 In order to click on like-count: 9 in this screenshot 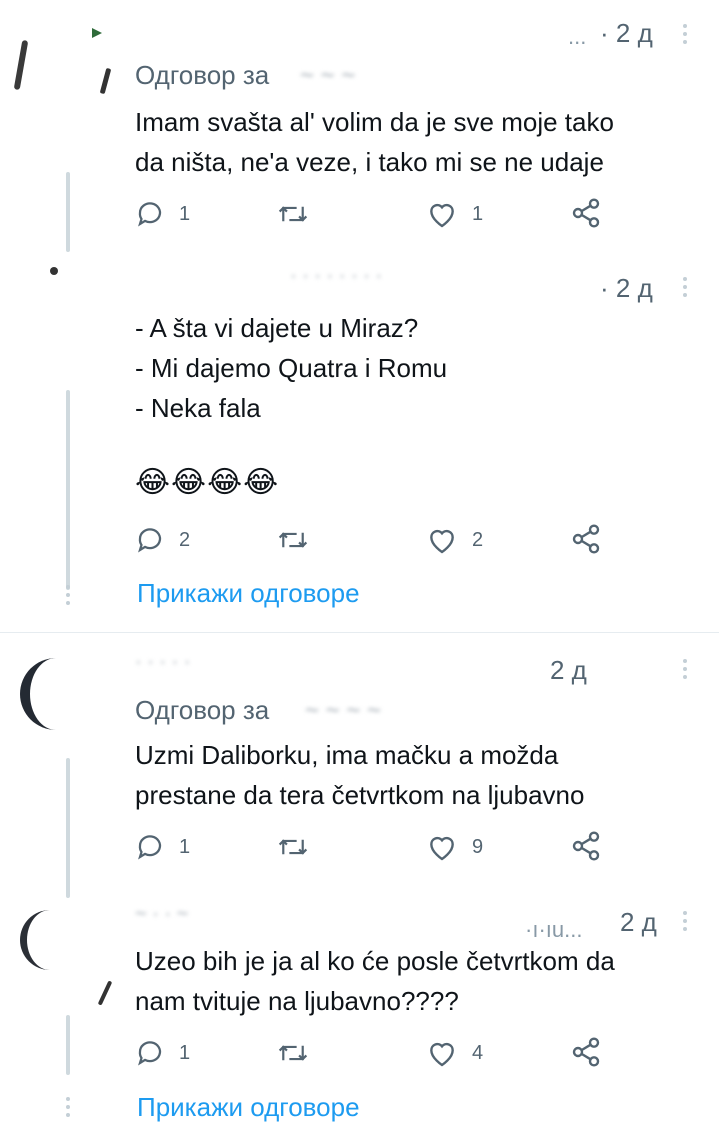, I will do `click(478, 846)`.